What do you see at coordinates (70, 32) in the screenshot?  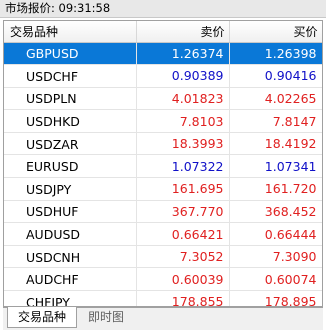 I see `column-header-symbol: 交易品种` at bounding box center [70, 32].